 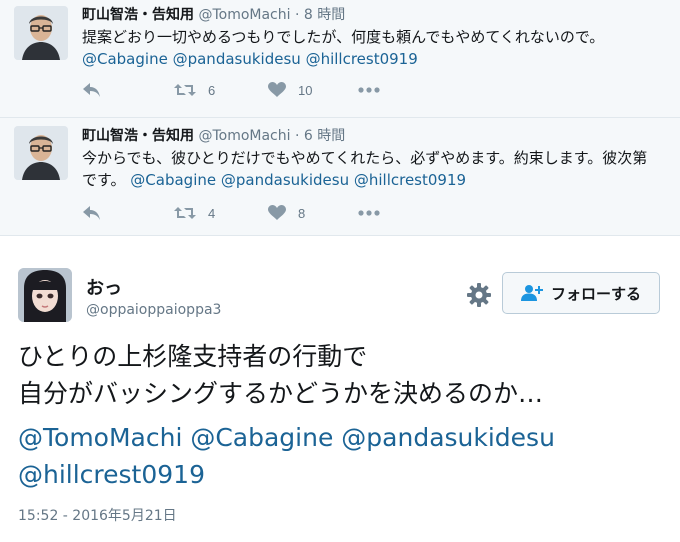 What do you see at coordinates (193, 356) in the screenshot?
I see `main-text-line: ひとりの上杉隆支持者の行動で` at bounding box center [193, 356].